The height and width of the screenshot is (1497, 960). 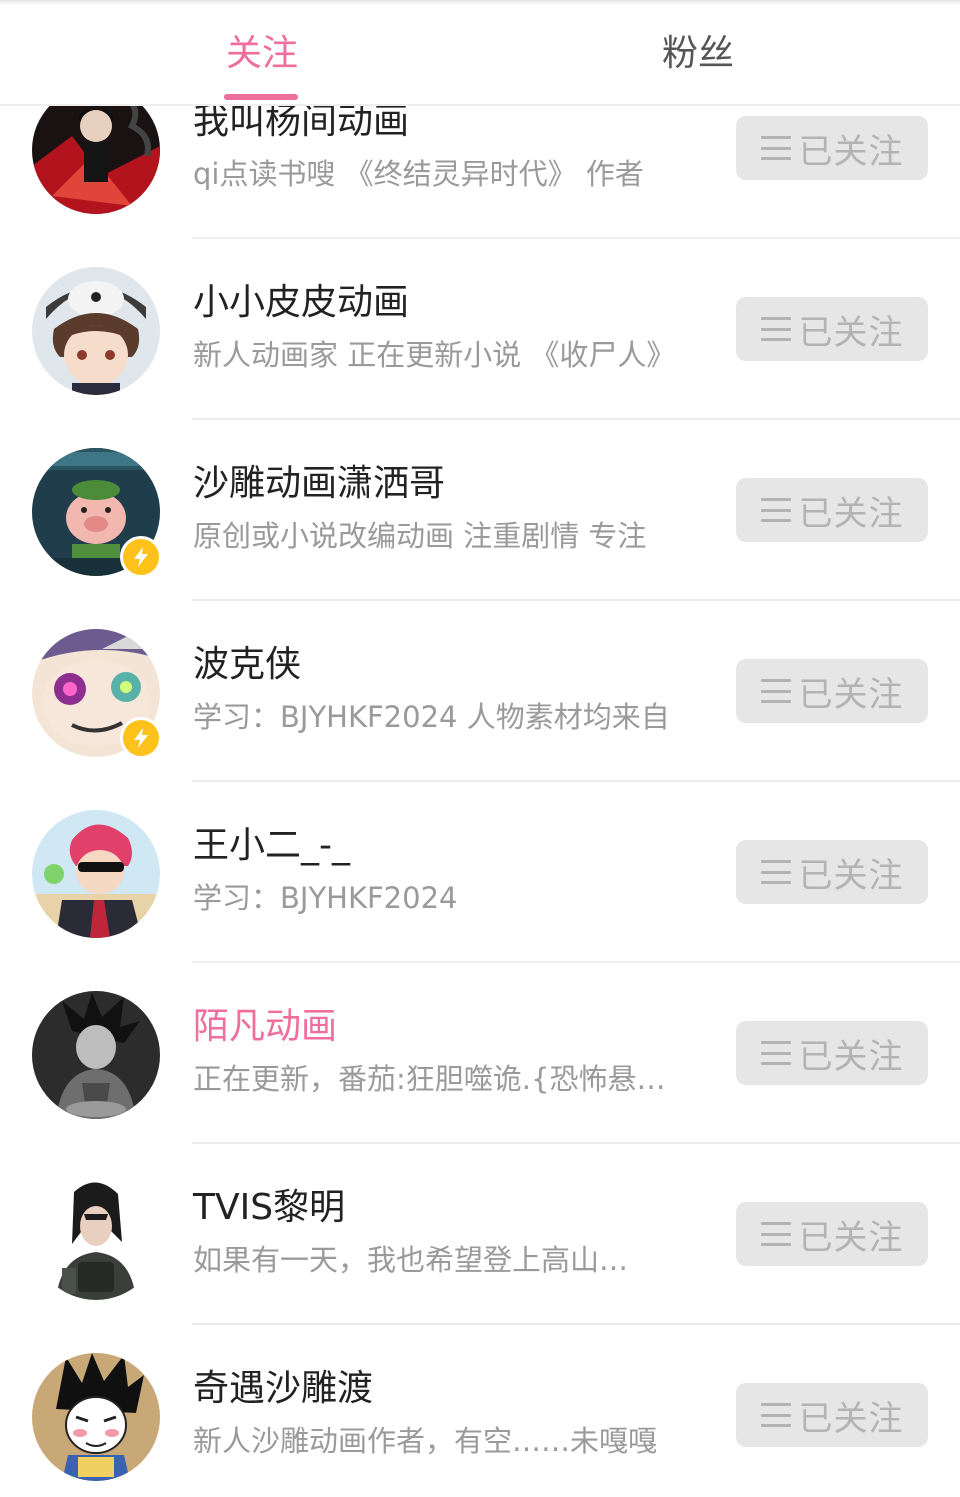 What do you see at coordinates (301, 122) in the screenshot?
I see `user-name: 我叫杨间动画` at bounding box center [301, 122].